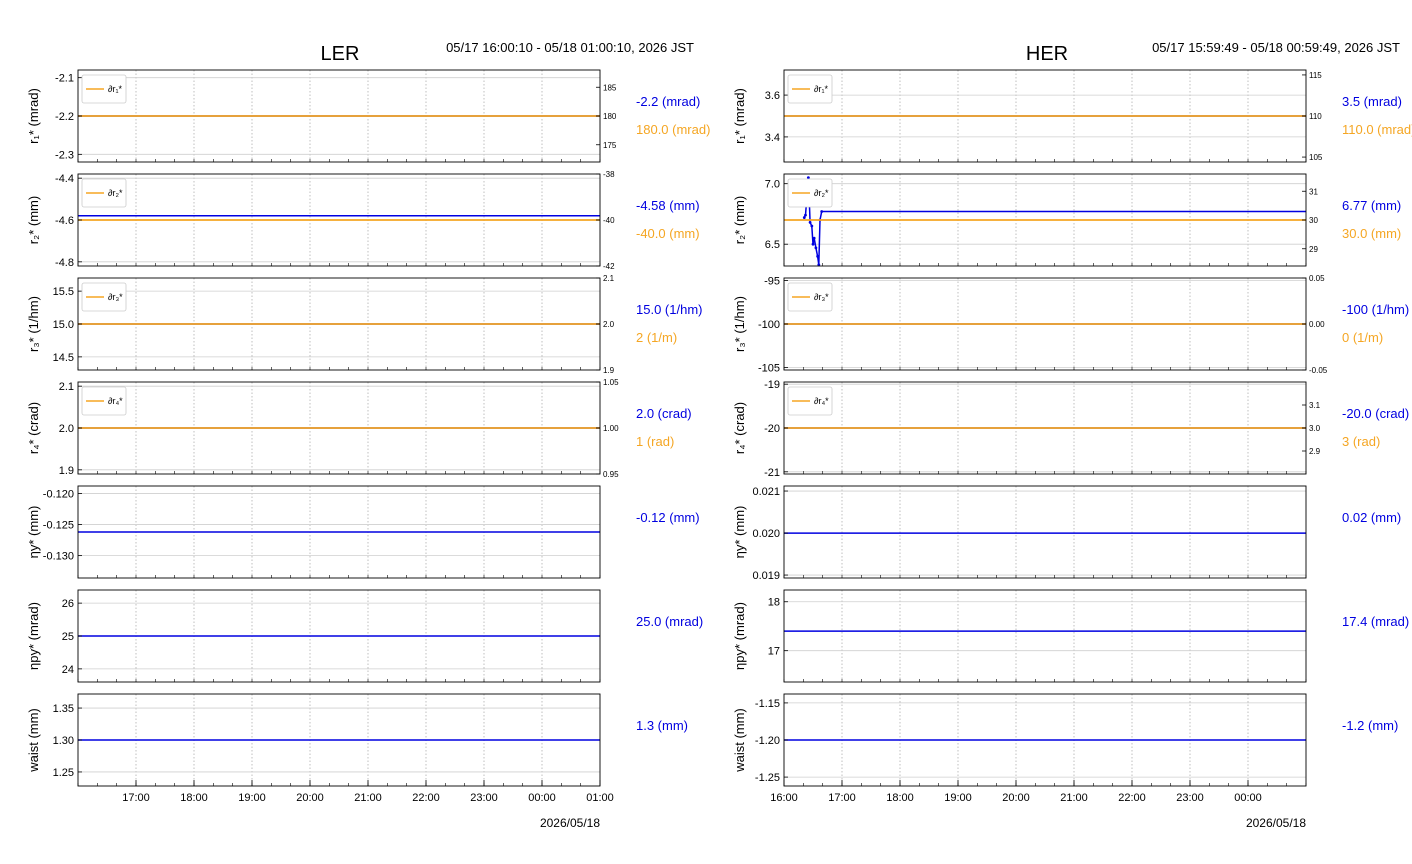 The width and height of the screenshot is (1412, 864). I want to click on y-tick-label: -1.15, so click(767, 704).